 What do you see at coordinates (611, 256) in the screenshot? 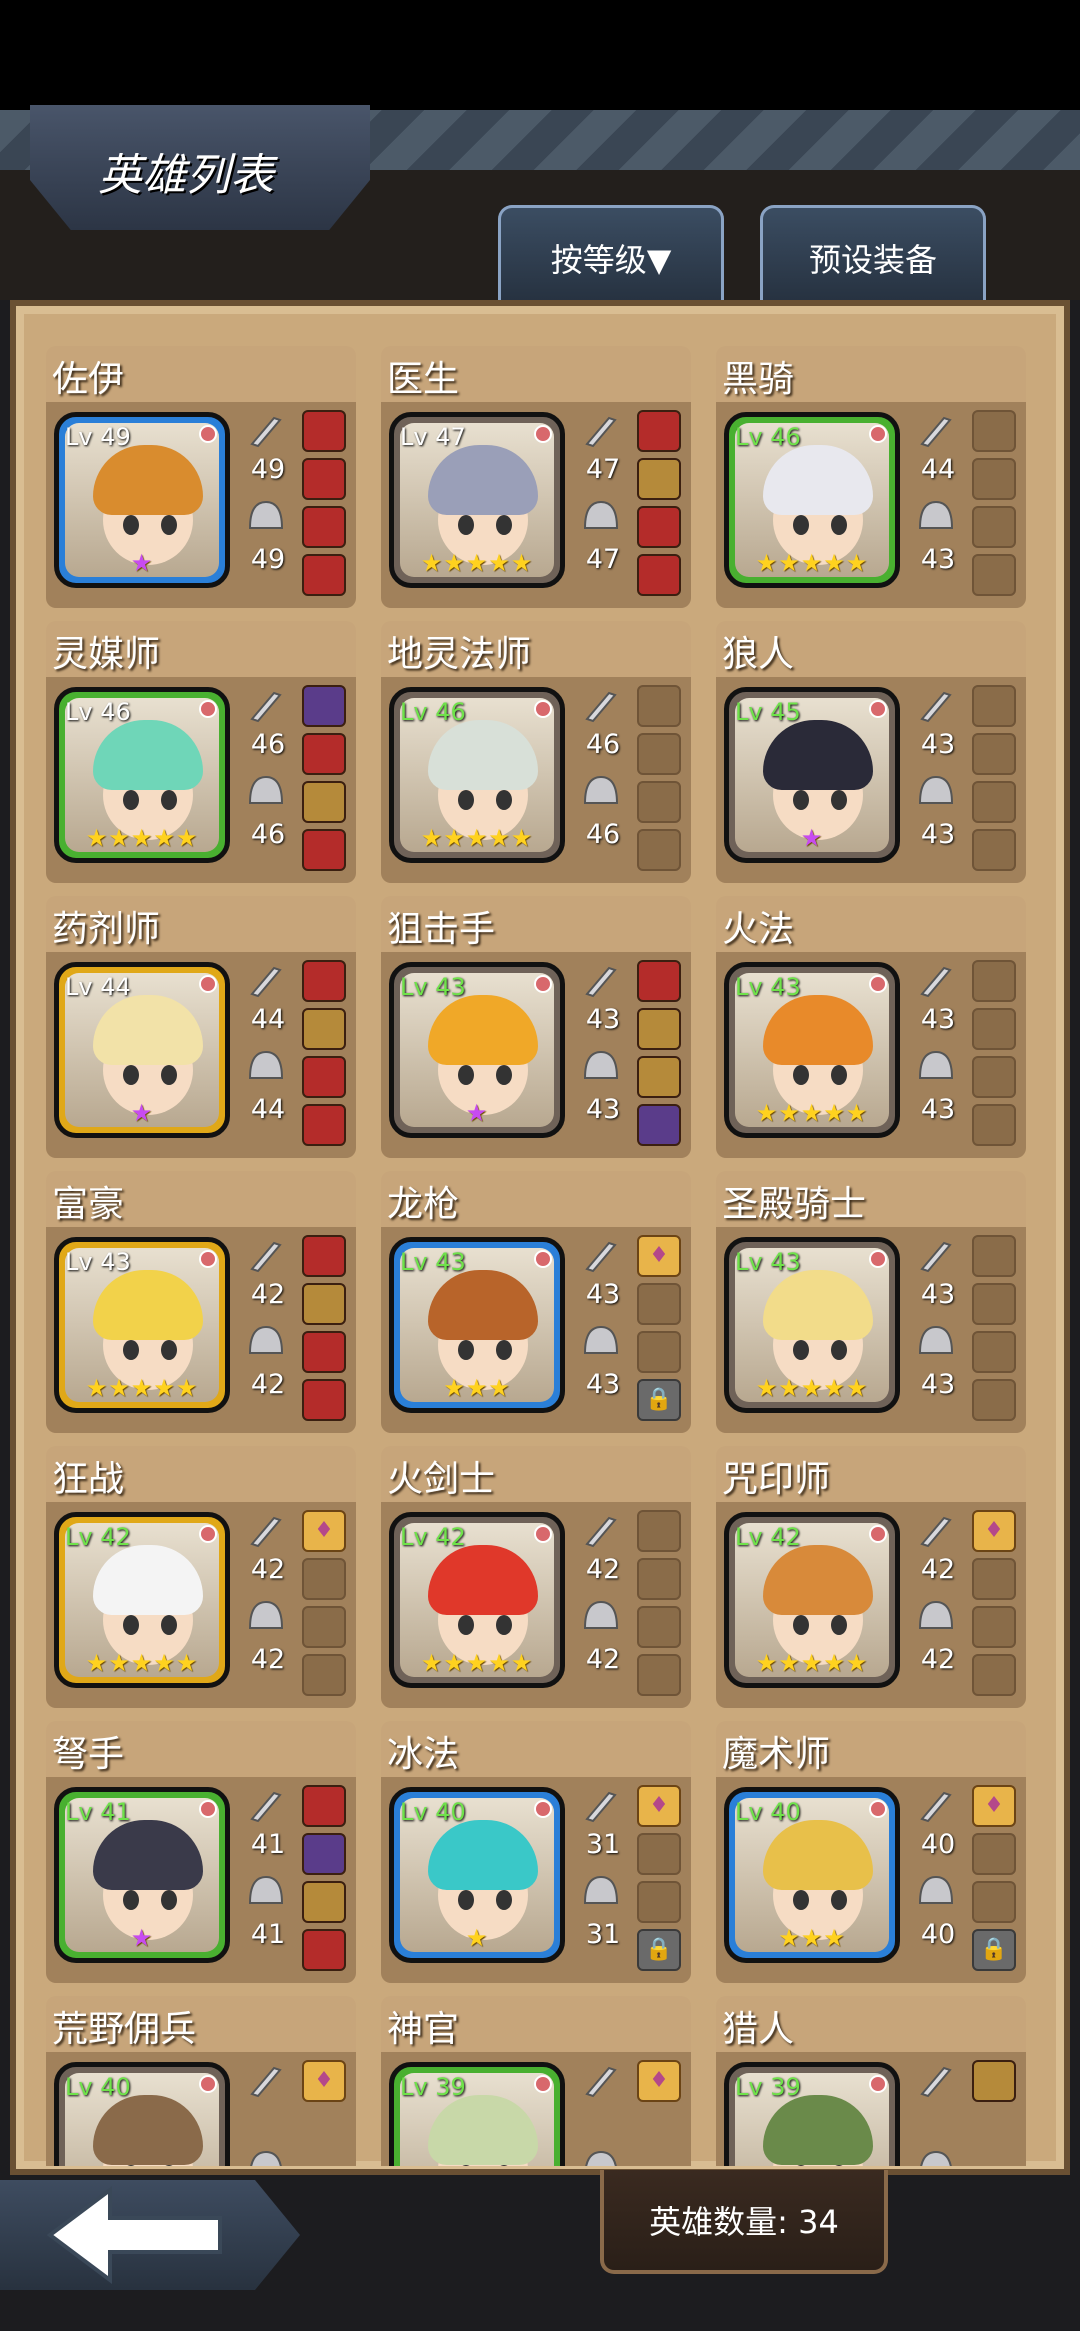
I see `sort-by-level-button: 按等级▼` at bounding box center [611, 256].